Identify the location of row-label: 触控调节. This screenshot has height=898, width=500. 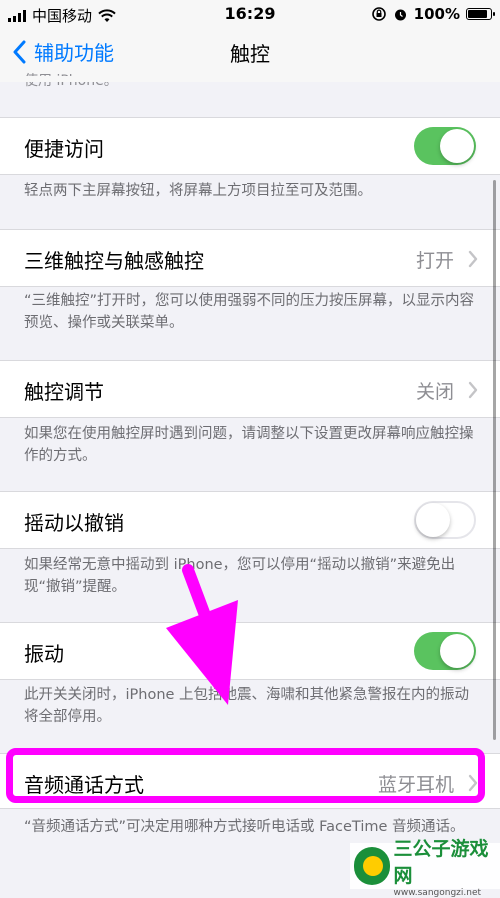
(64, 390).